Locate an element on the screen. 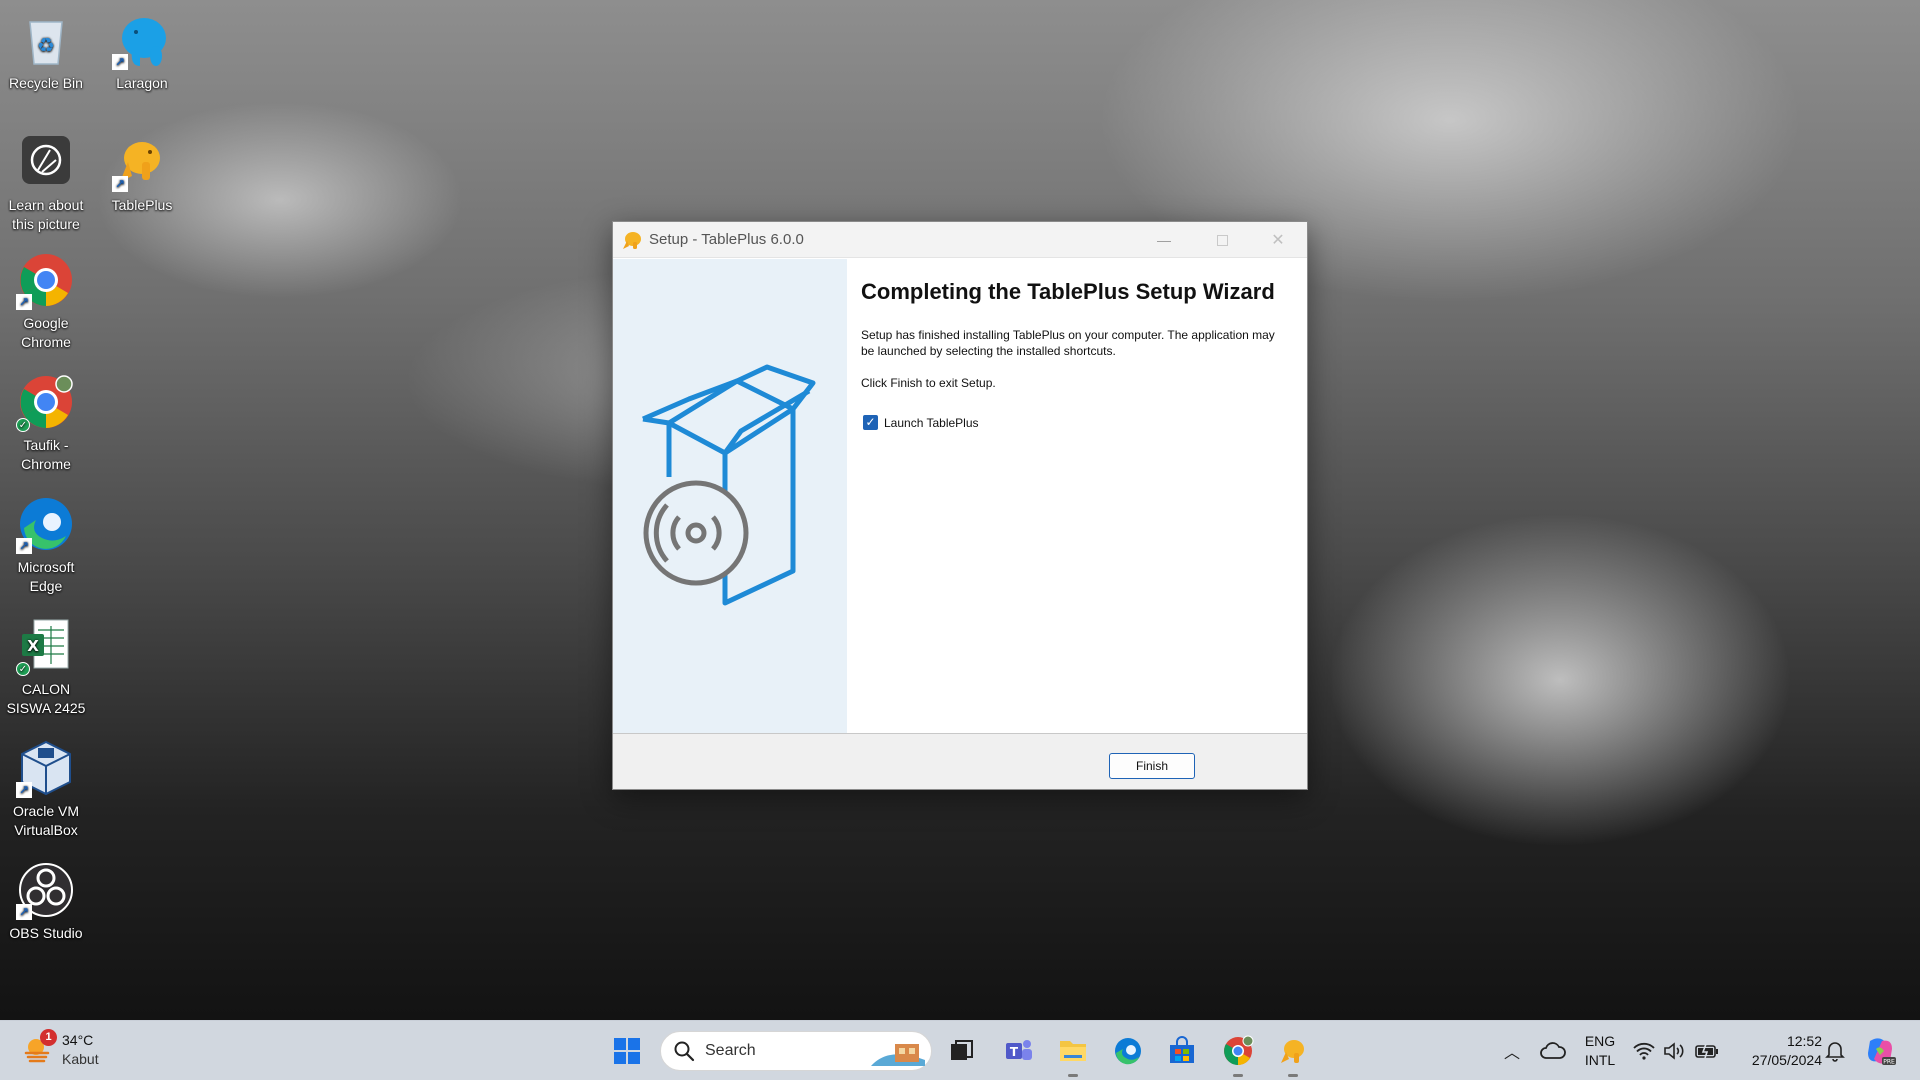  keyboard-layout: INTL is located at coordinates (1600, 1060).